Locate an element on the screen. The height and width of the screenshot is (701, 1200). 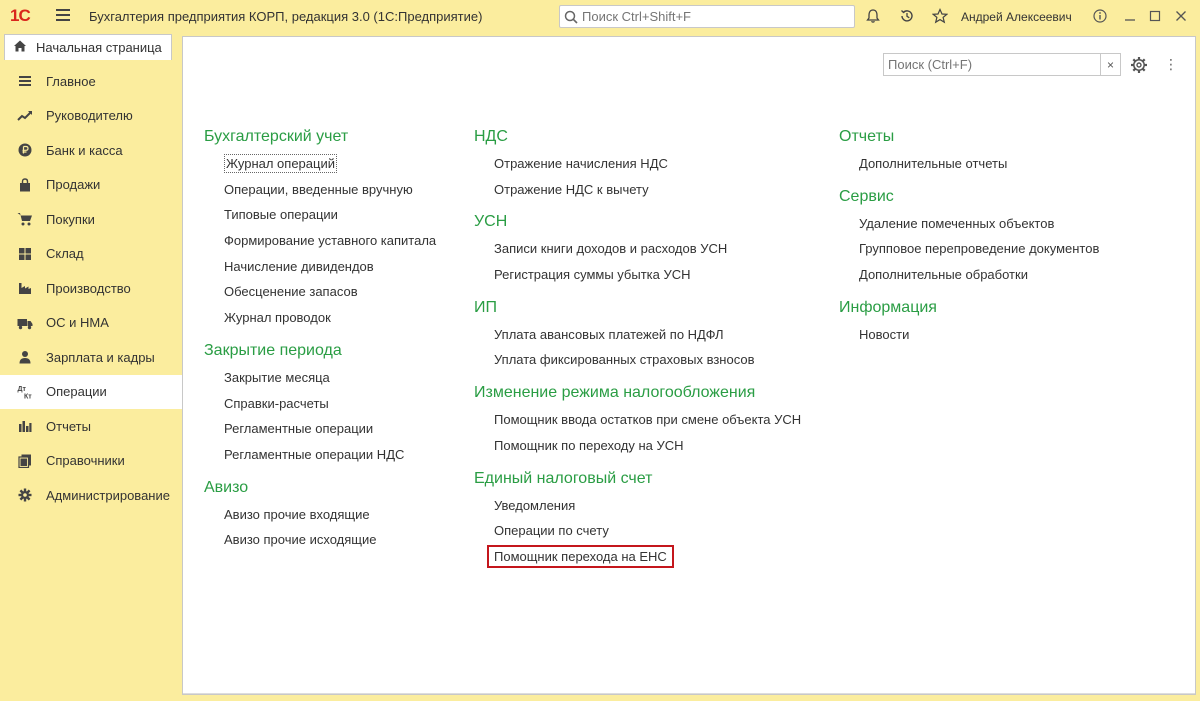
link-notifications: Уведомления is located at coordinates (637, 506).